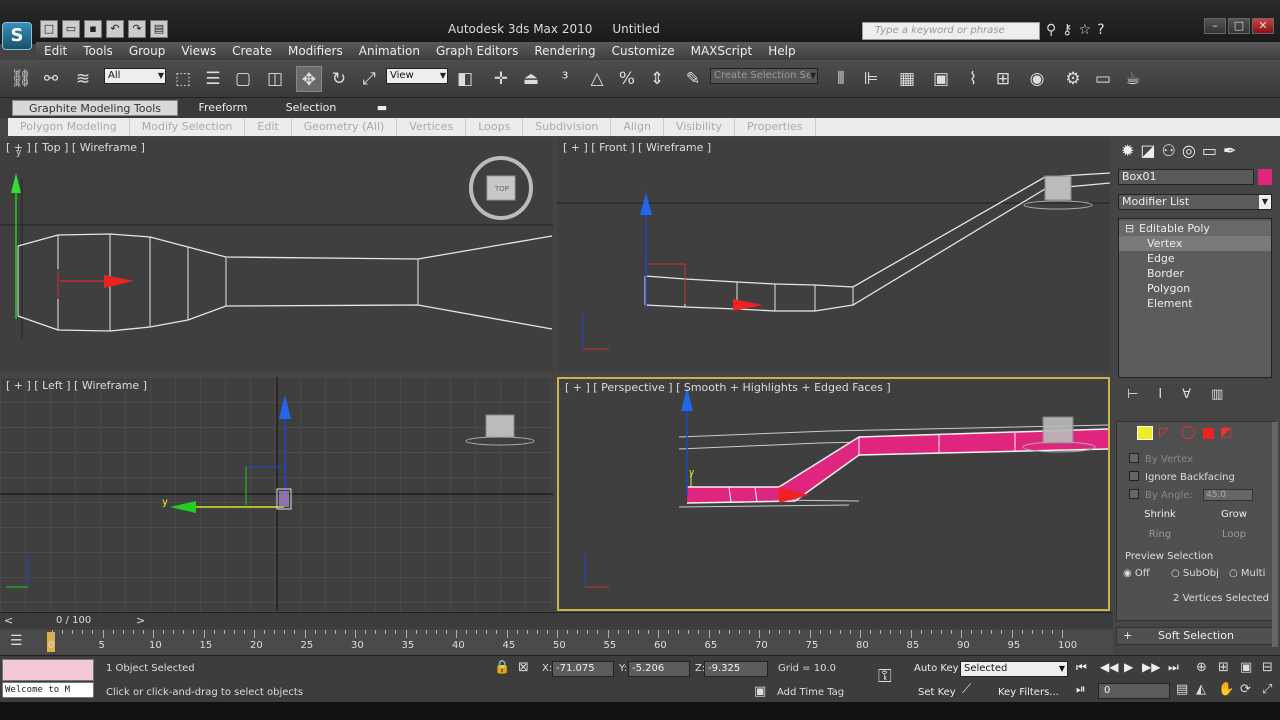 This screenshot has width=1280, height=720. Describe the element at coordinates (567, 127) in the screenshot. I see `panel-subdivision: Subdivision` at that location.